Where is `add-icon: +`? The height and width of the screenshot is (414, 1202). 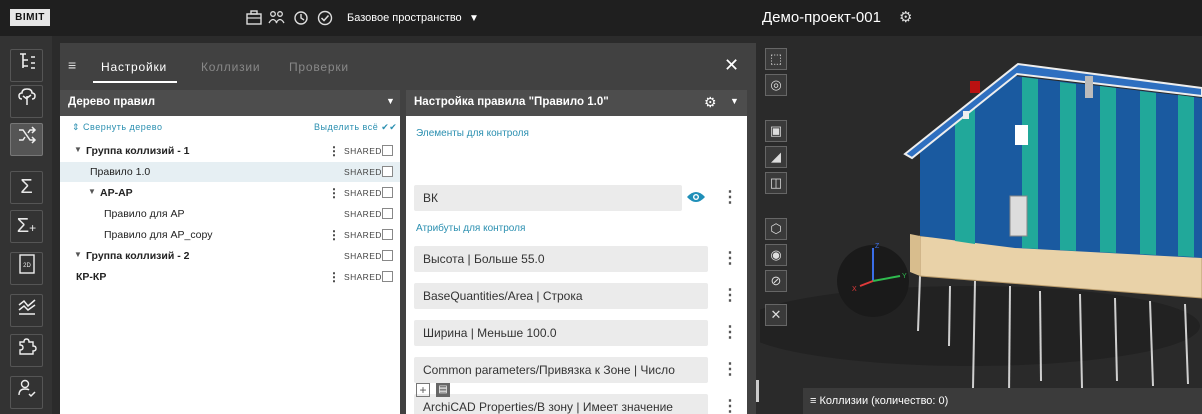
add-icon: + is located at coordinates (423, 390).